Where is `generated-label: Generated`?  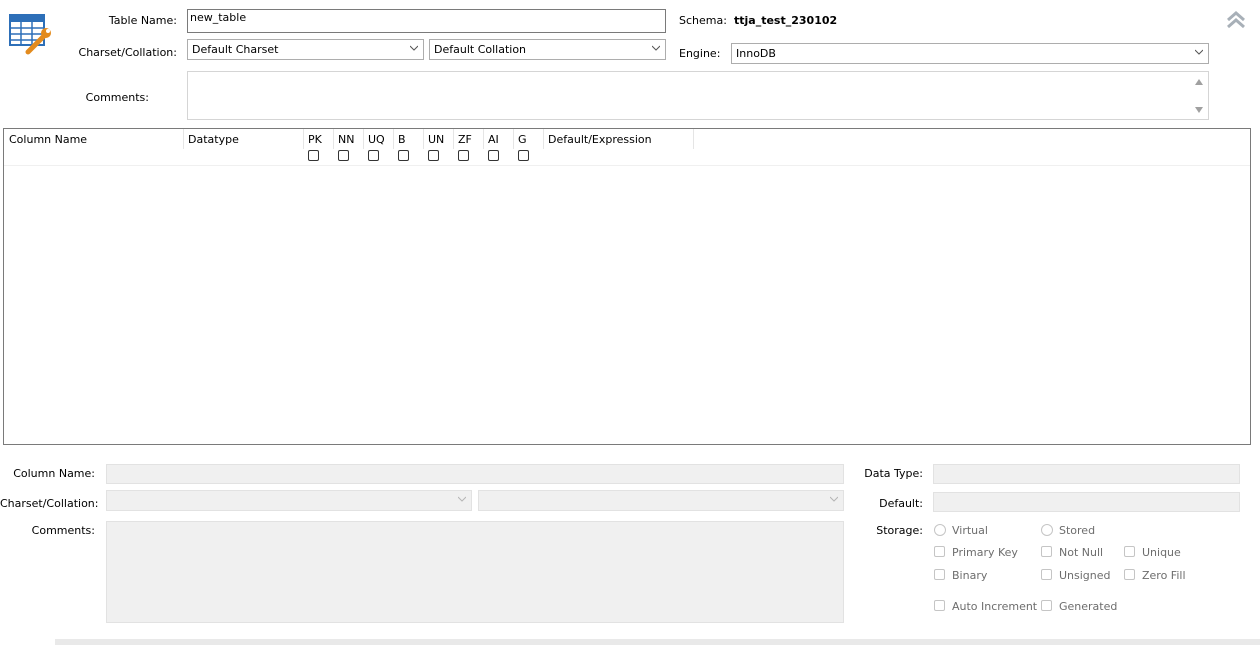 generated-label: Generated is located at coordinates (1088, 606).